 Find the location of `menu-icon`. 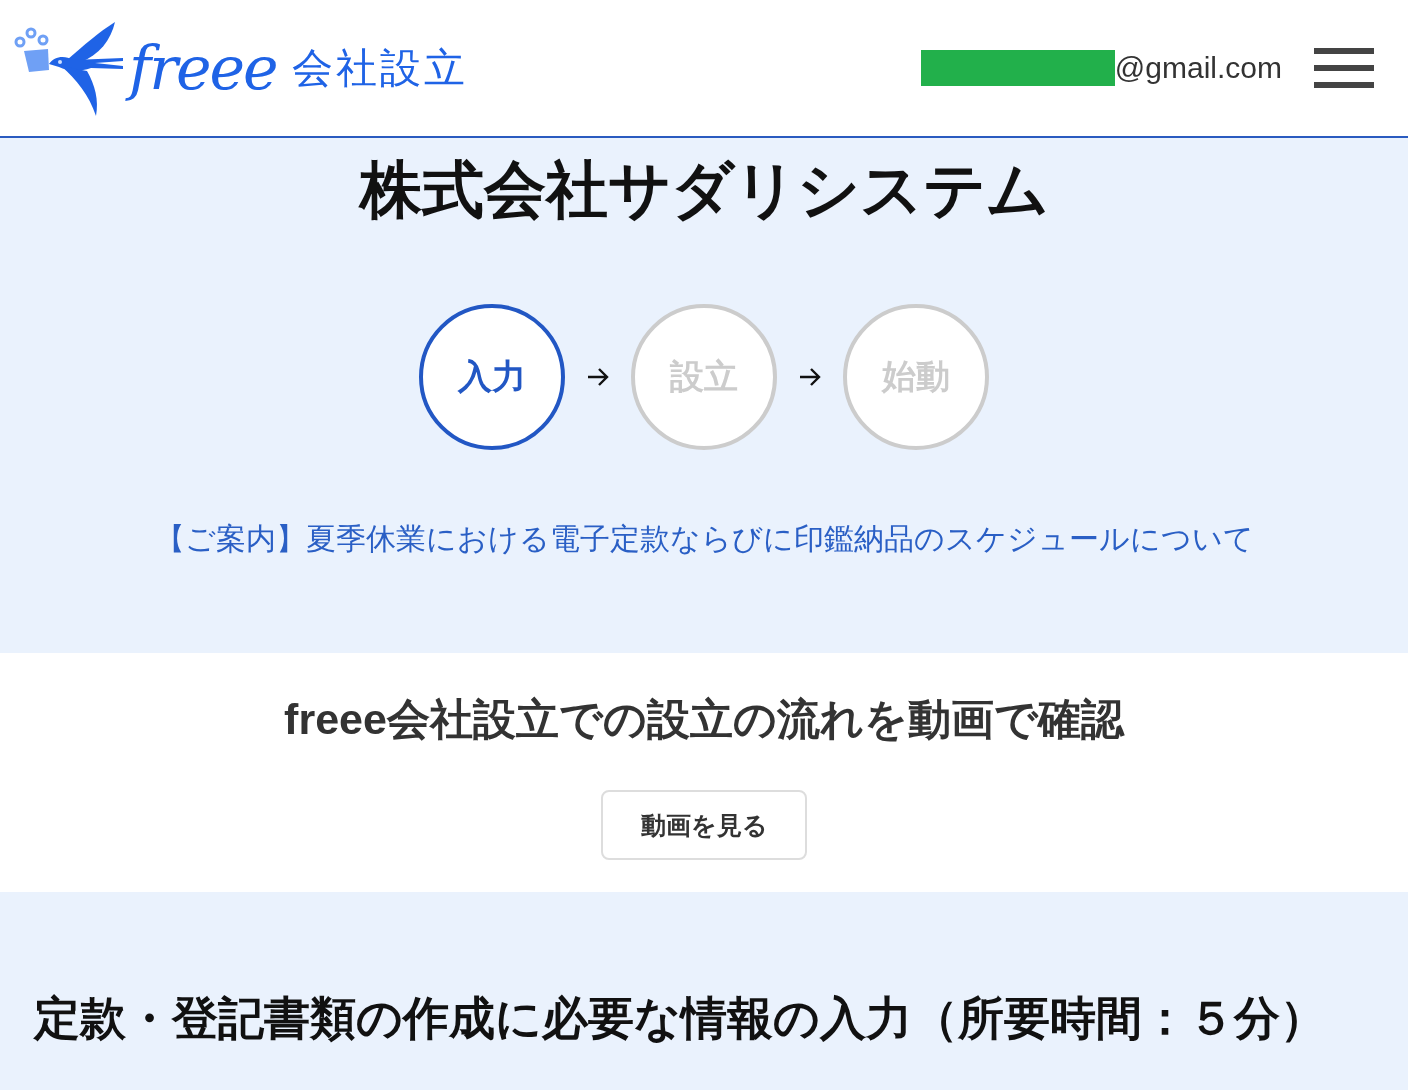

menu-icon is located at coordinates (1344, 68).